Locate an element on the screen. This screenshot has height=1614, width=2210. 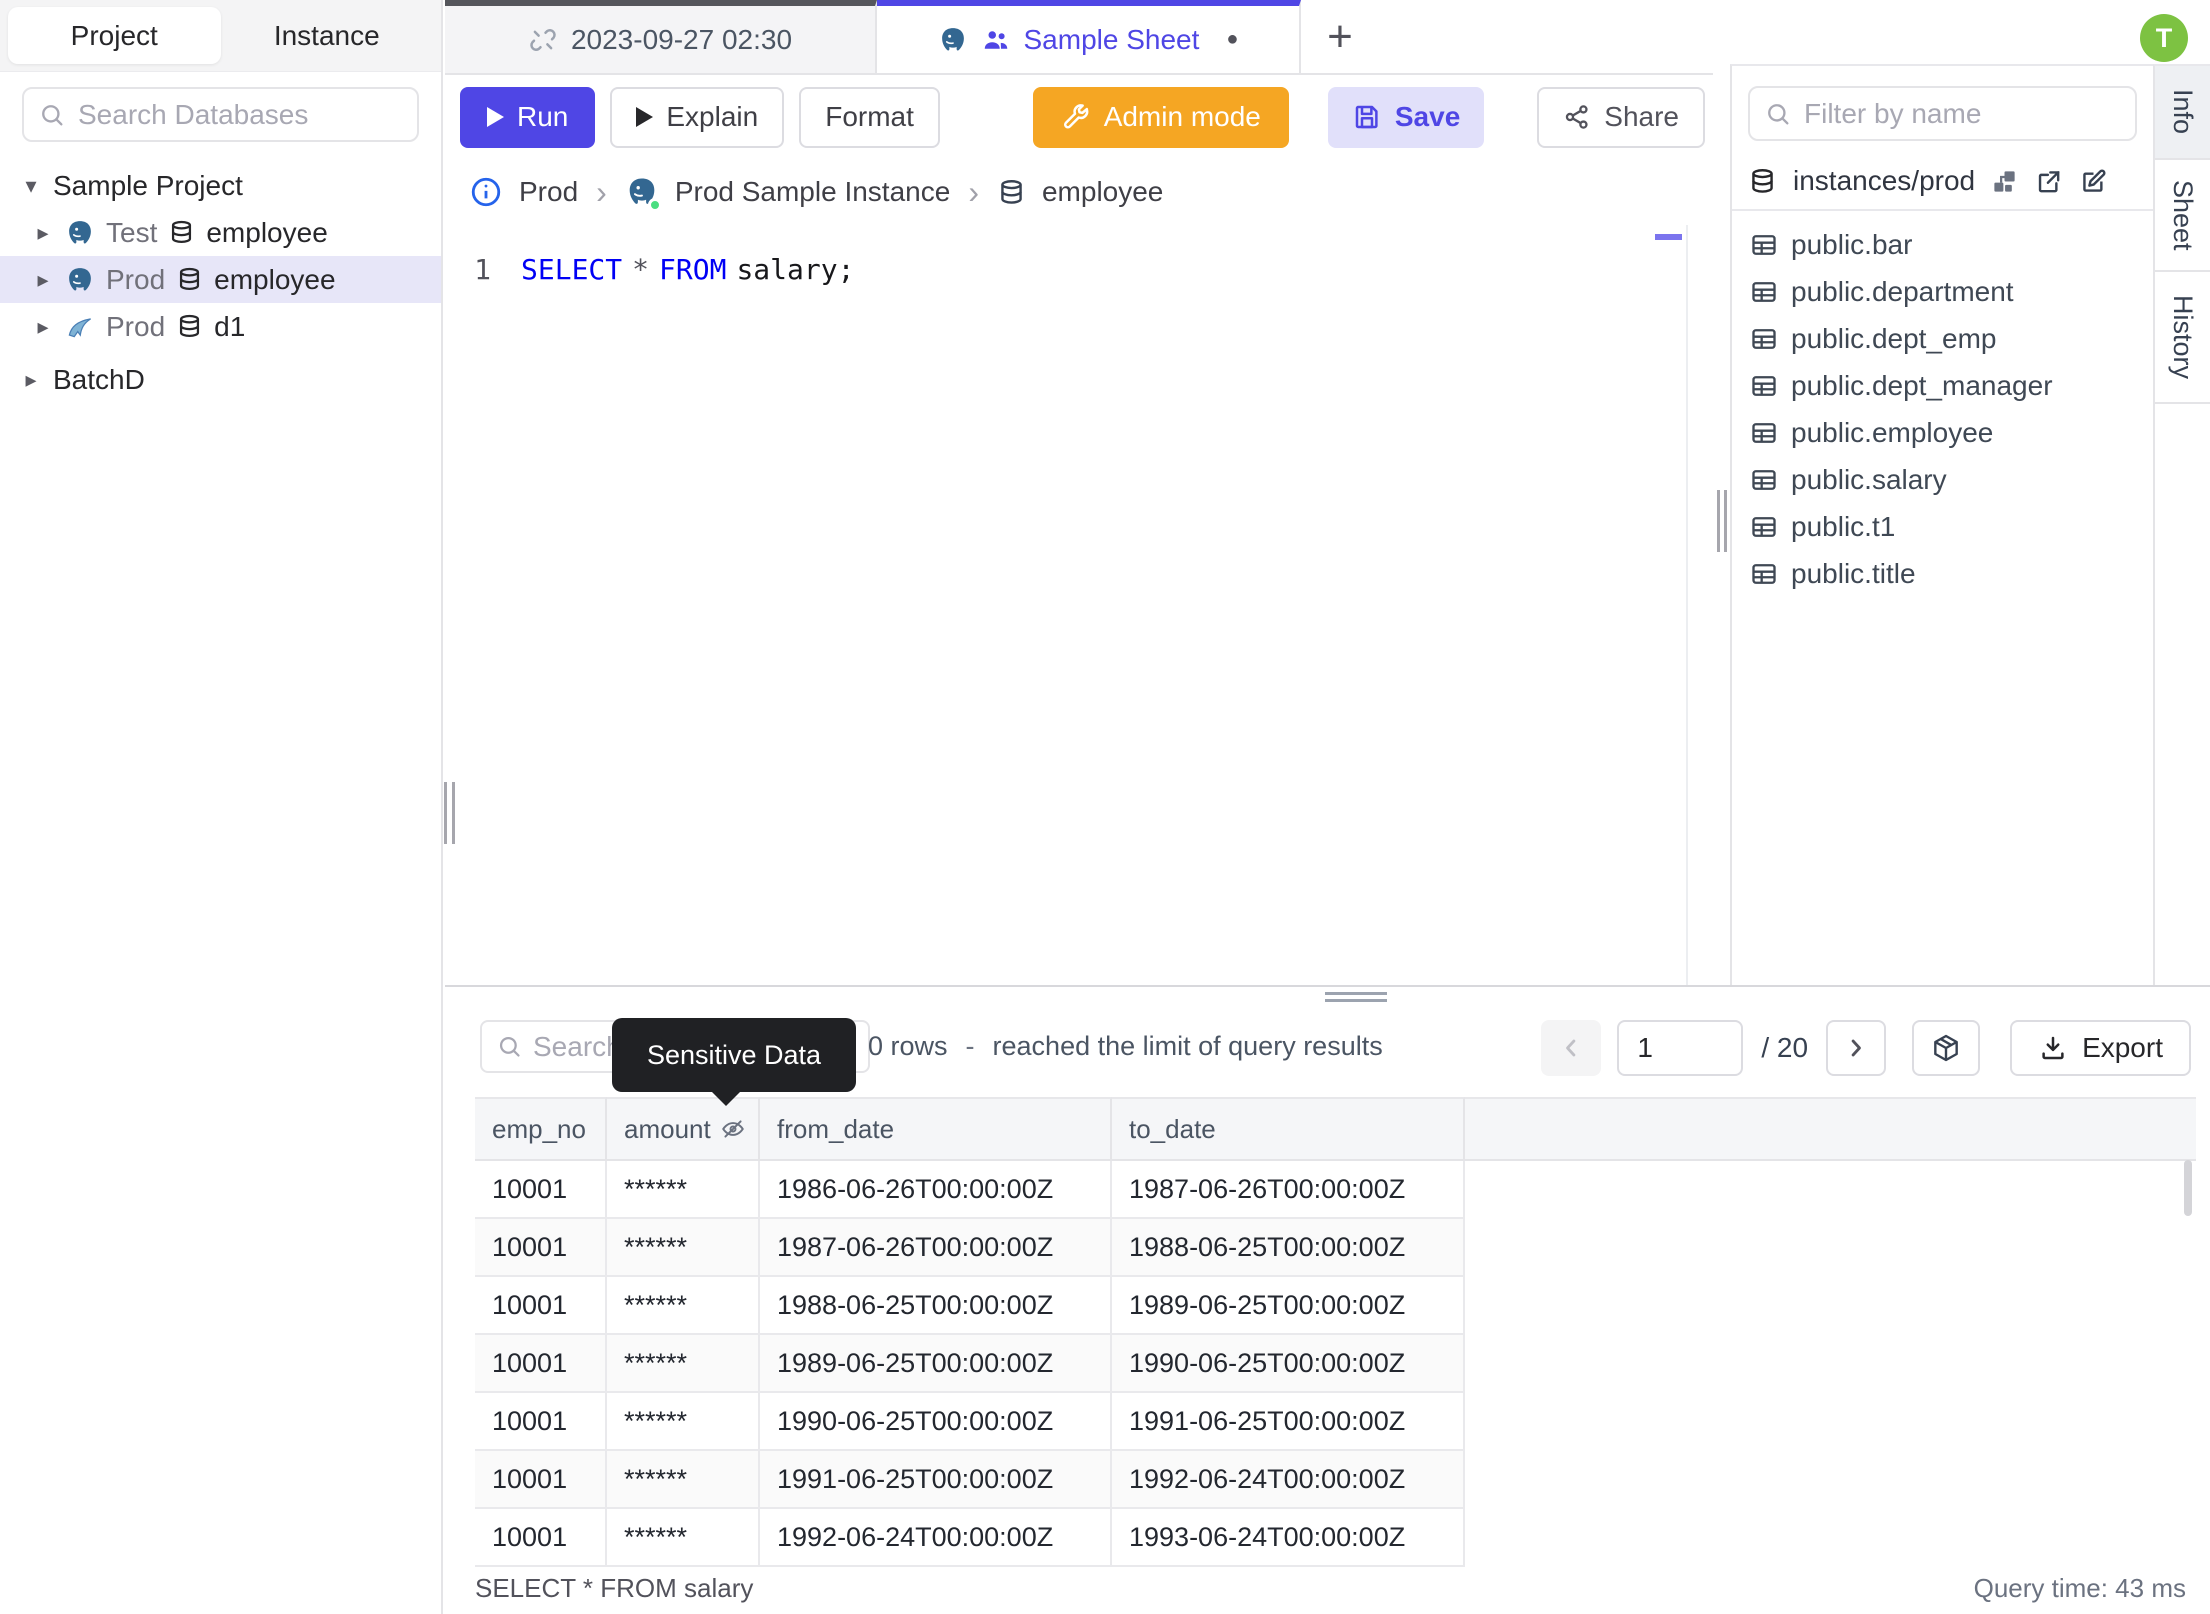
sheet-tab-unsaved: 2023-09-27 02:30 is located at coordinates (661, 36).